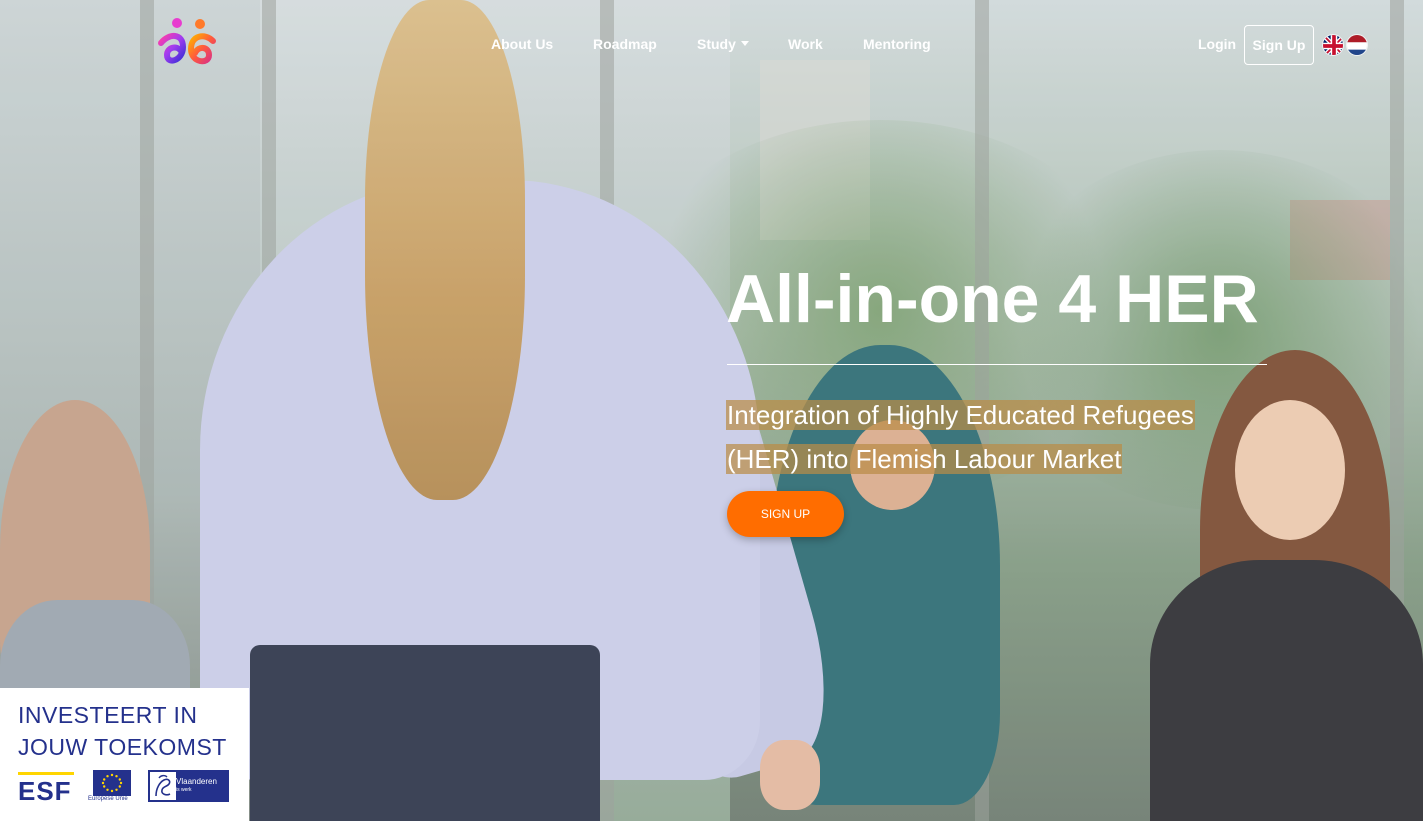 This screenshot has width=1423, height=821. What do you see at coordinates (1217, 44) in the screenshot?
I see `login-link: Login` at bounding box center [1217, 44].